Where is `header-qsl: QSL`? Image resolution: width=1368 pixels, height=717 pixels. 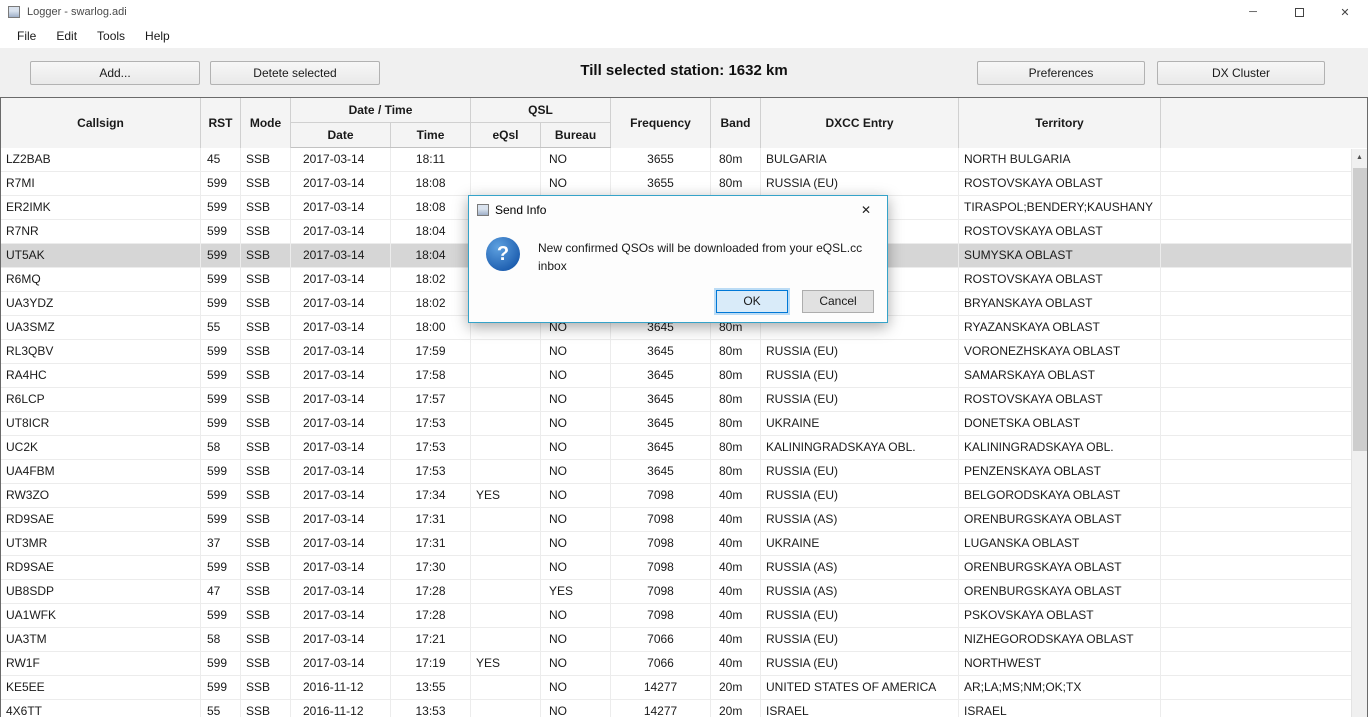
header-qsl: QSL is located at coordinates (541, 110).